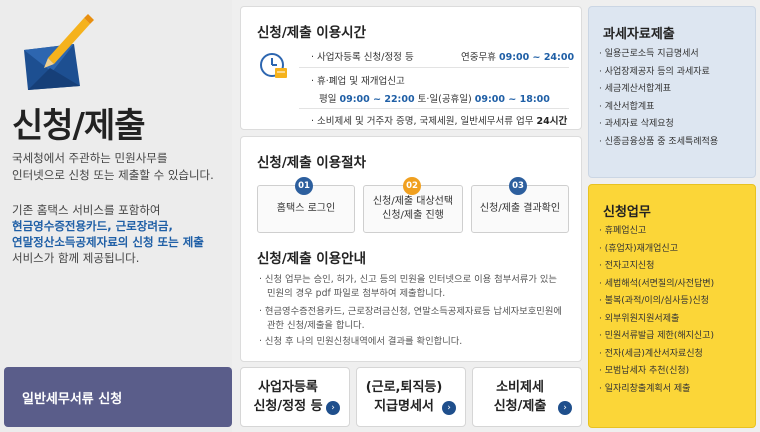 This screenshot has width=760, height=432. I want to click on application-item: 일자리창출계획서 제출, so click(656, 390).